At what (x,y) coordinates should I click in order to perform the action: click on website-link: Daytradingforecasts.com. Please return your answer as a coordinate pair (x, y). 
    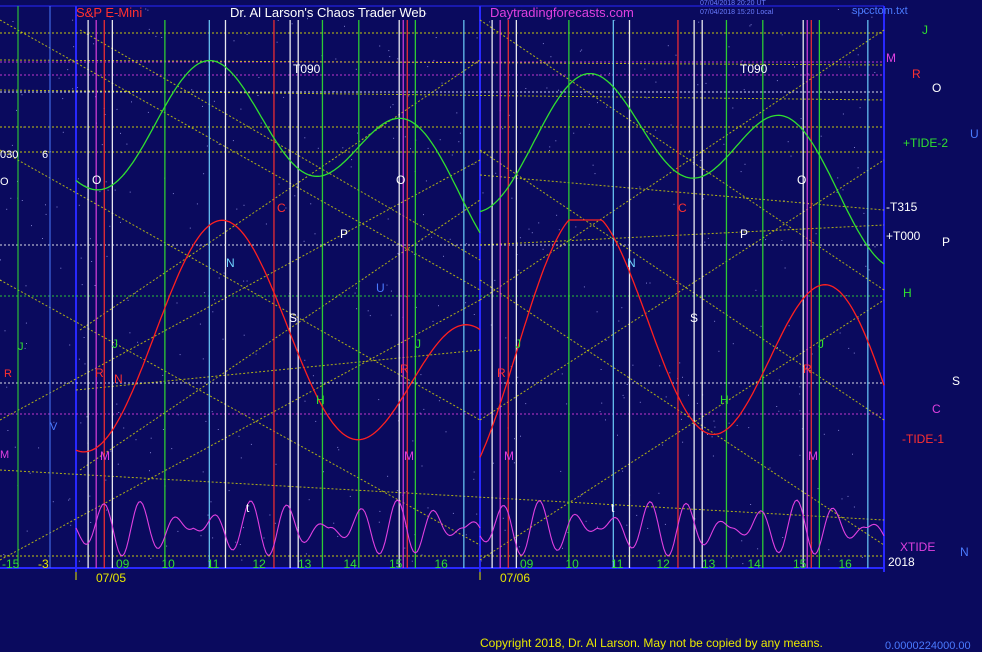
    Looking at the image, I should click on (562, 12).